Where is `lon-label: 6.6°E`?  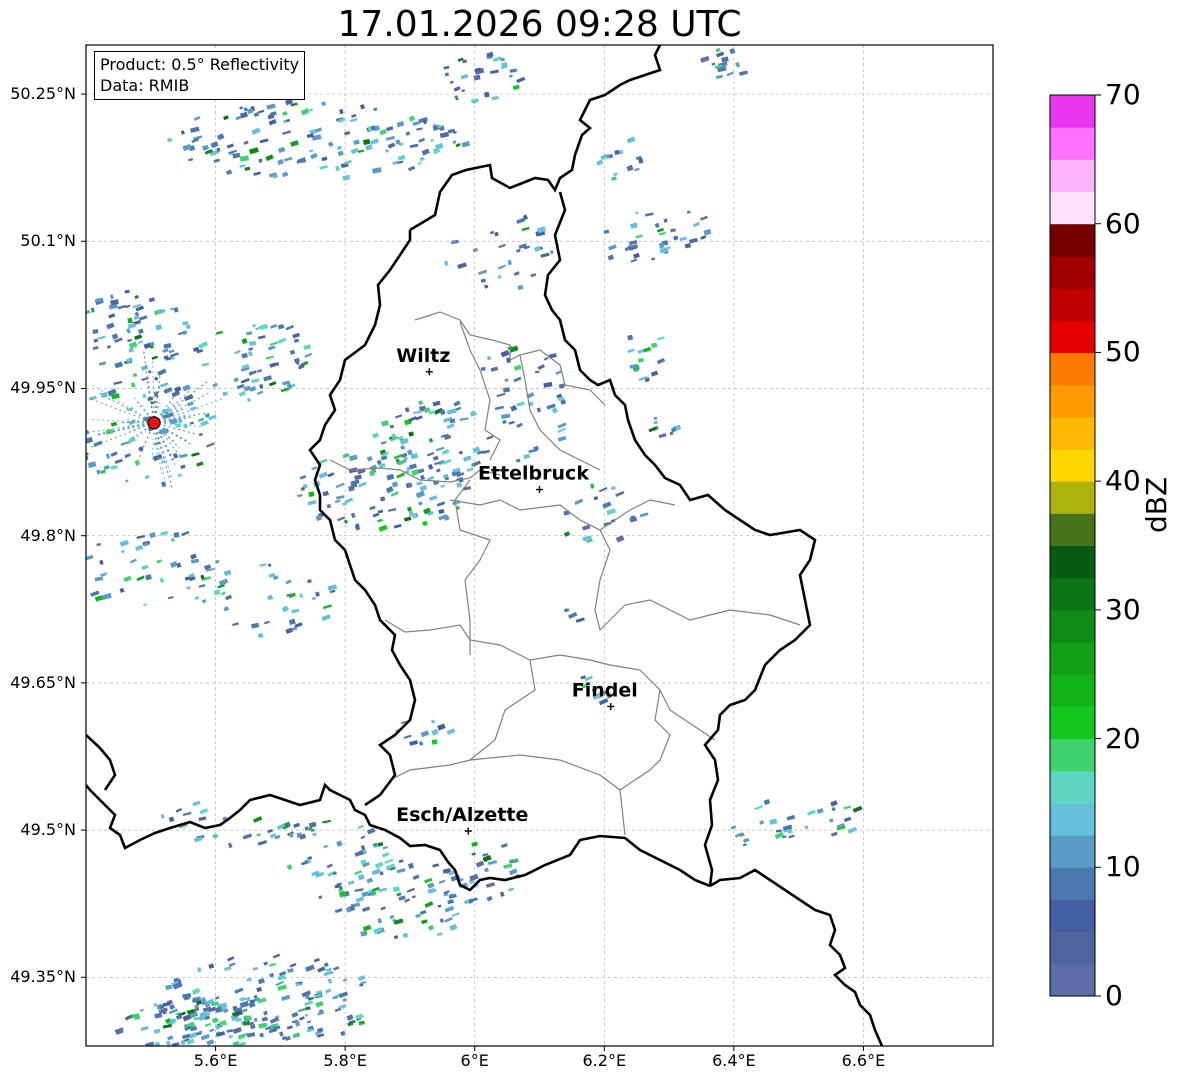 lon-label: 6.6°E is located at coordinates (863, 1060).